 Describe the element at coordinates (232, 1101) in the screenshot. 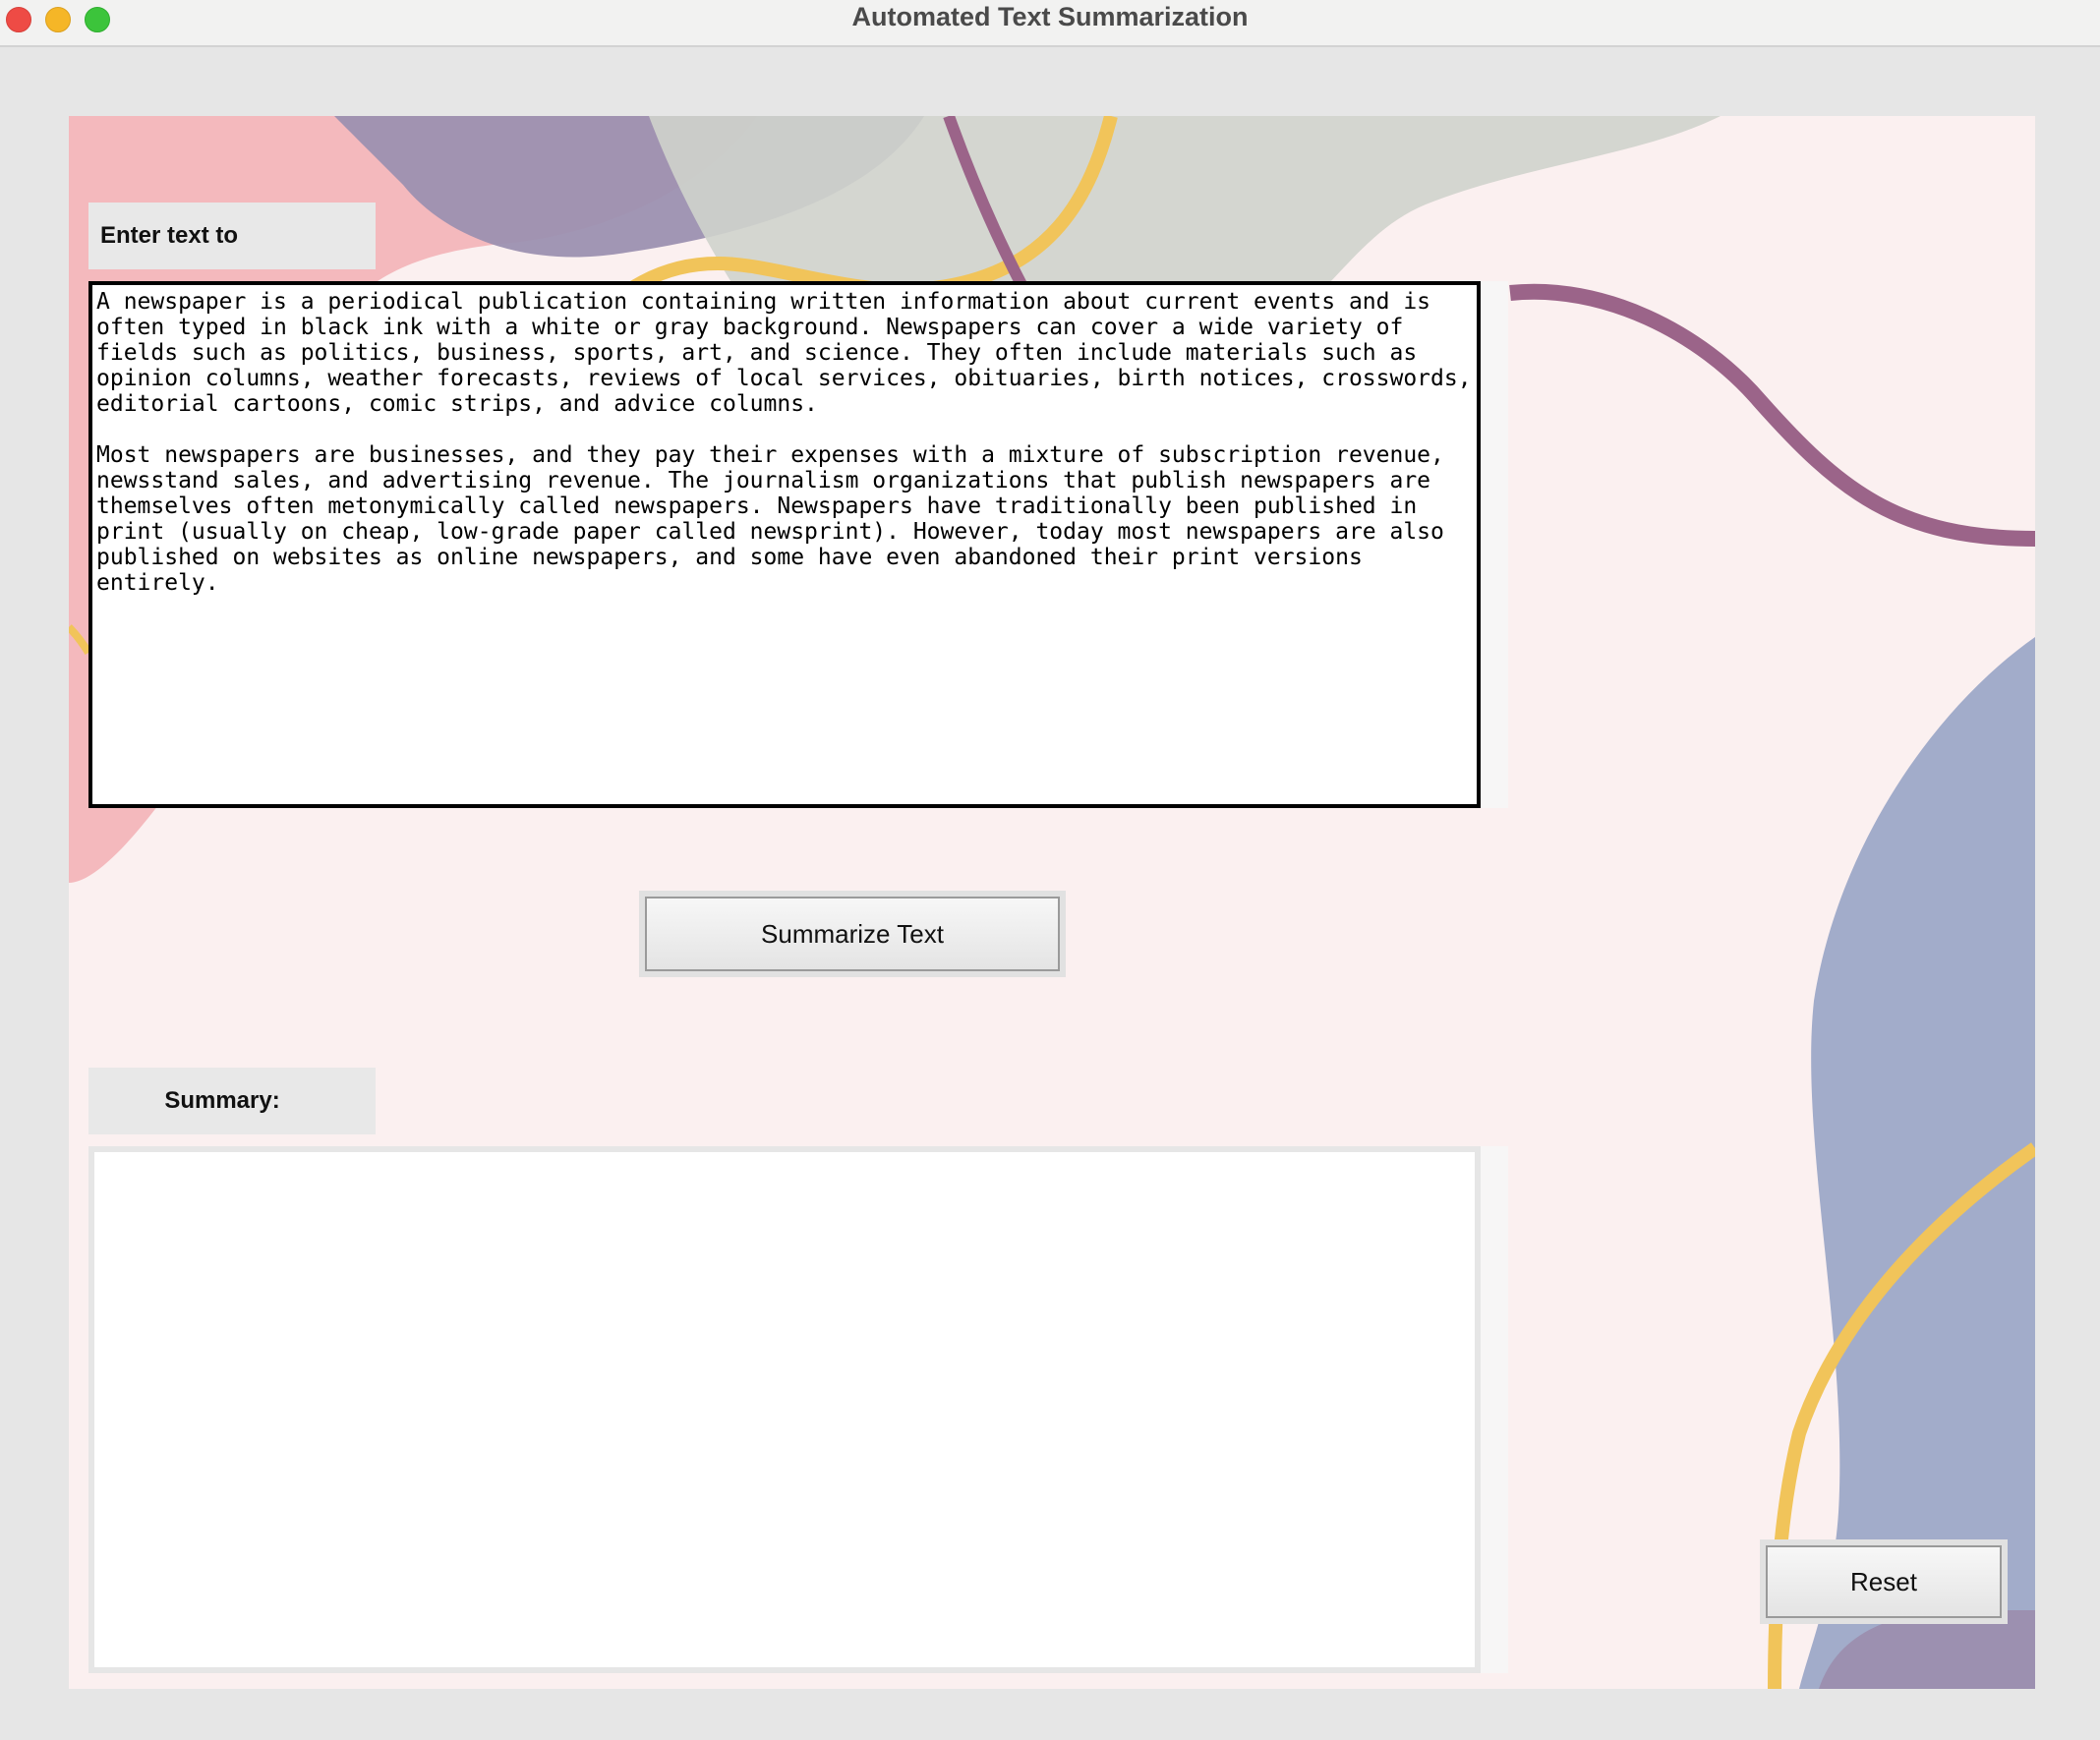

I see `summary-label: Summary:` at that location.